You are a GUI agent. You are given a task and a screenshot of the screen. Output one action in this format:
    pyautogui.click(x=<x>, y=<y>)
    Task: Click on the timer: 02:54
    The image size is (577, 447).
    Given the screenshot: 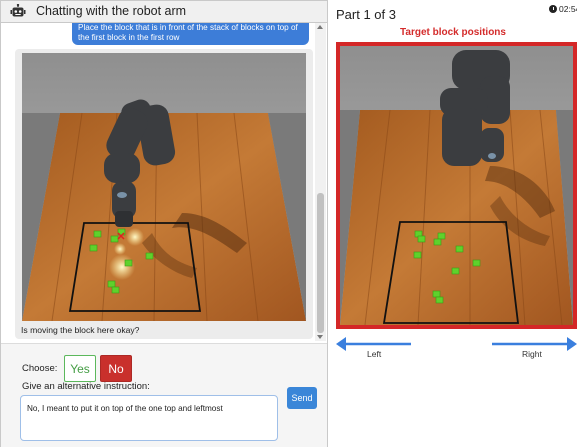 What is the action you would take?
    pyautogui.click(x=563, y=9)
    